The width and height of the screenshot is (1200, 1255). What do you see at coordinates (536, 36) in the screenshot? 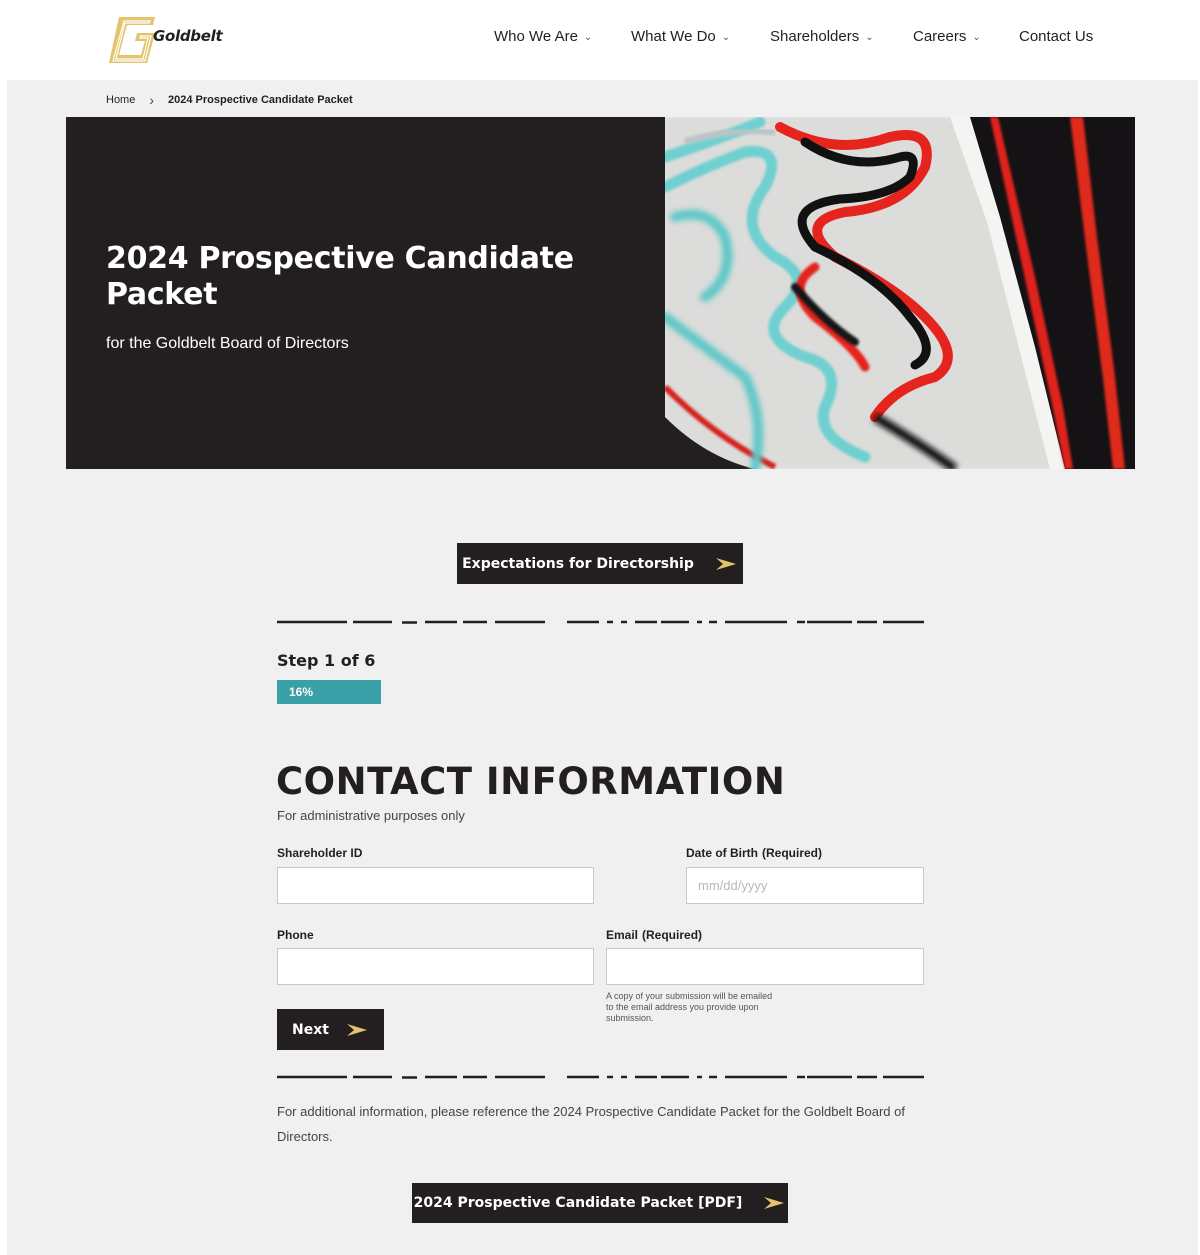
I see `nav-label: Who We Are` at bounding box center [536, 36].